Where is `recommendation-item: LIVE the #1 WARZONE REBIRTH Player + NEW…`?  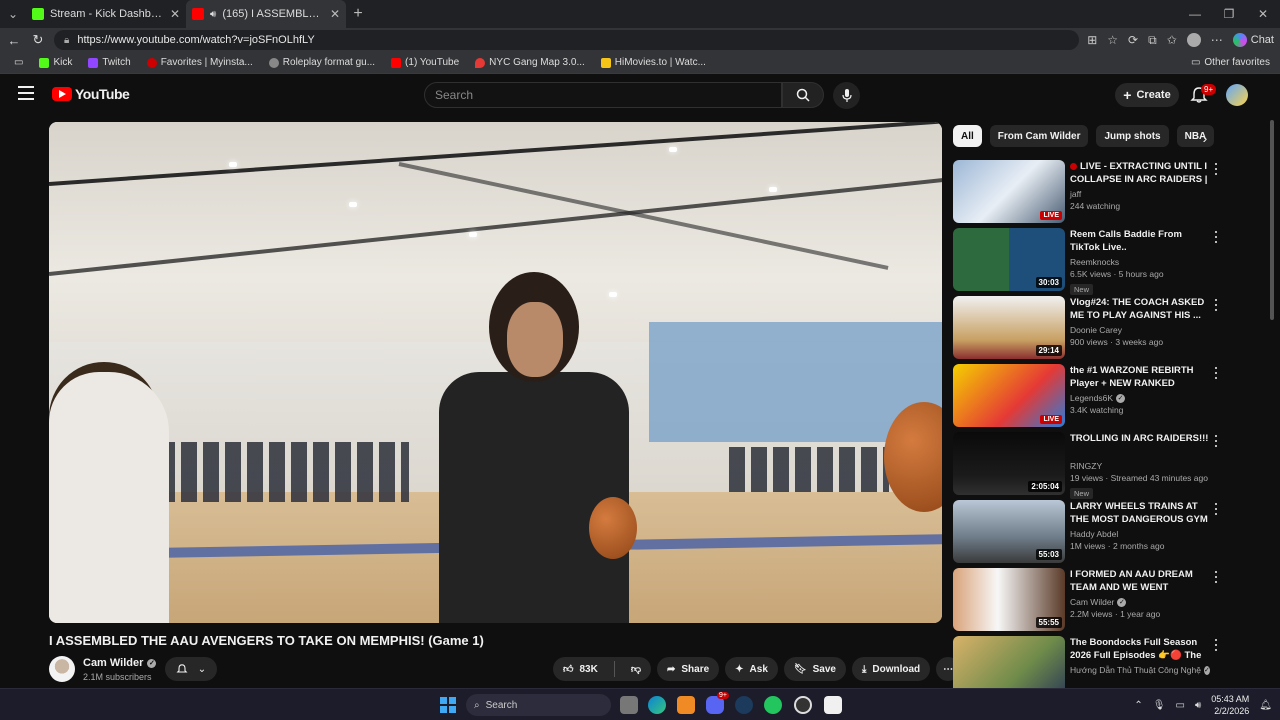 recommendation-item: LIVE the #1 WARZONE REBIRTH Player + NEW… is located at coordinates (1088, 398).